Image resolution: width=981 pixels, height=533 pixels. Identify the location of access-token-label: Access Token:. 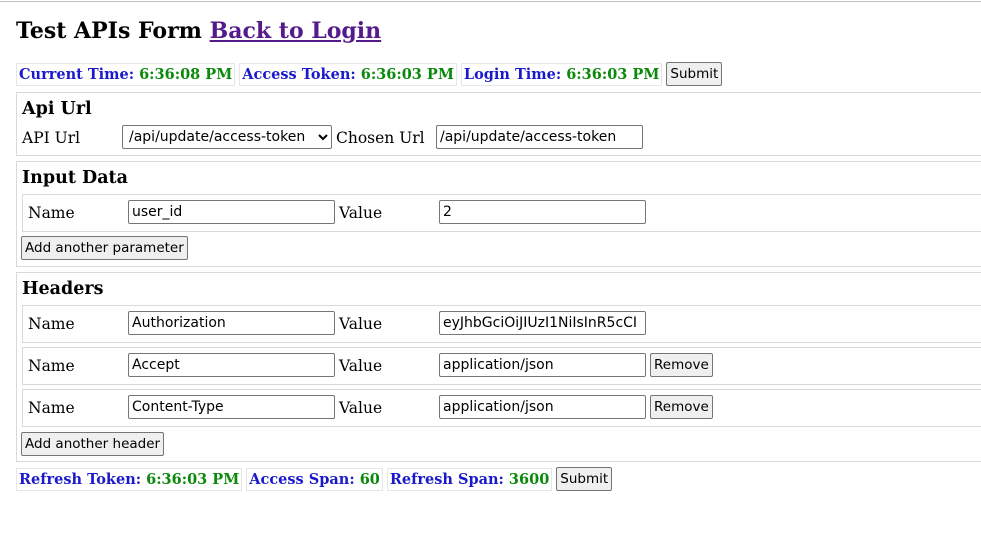
(299, 74).